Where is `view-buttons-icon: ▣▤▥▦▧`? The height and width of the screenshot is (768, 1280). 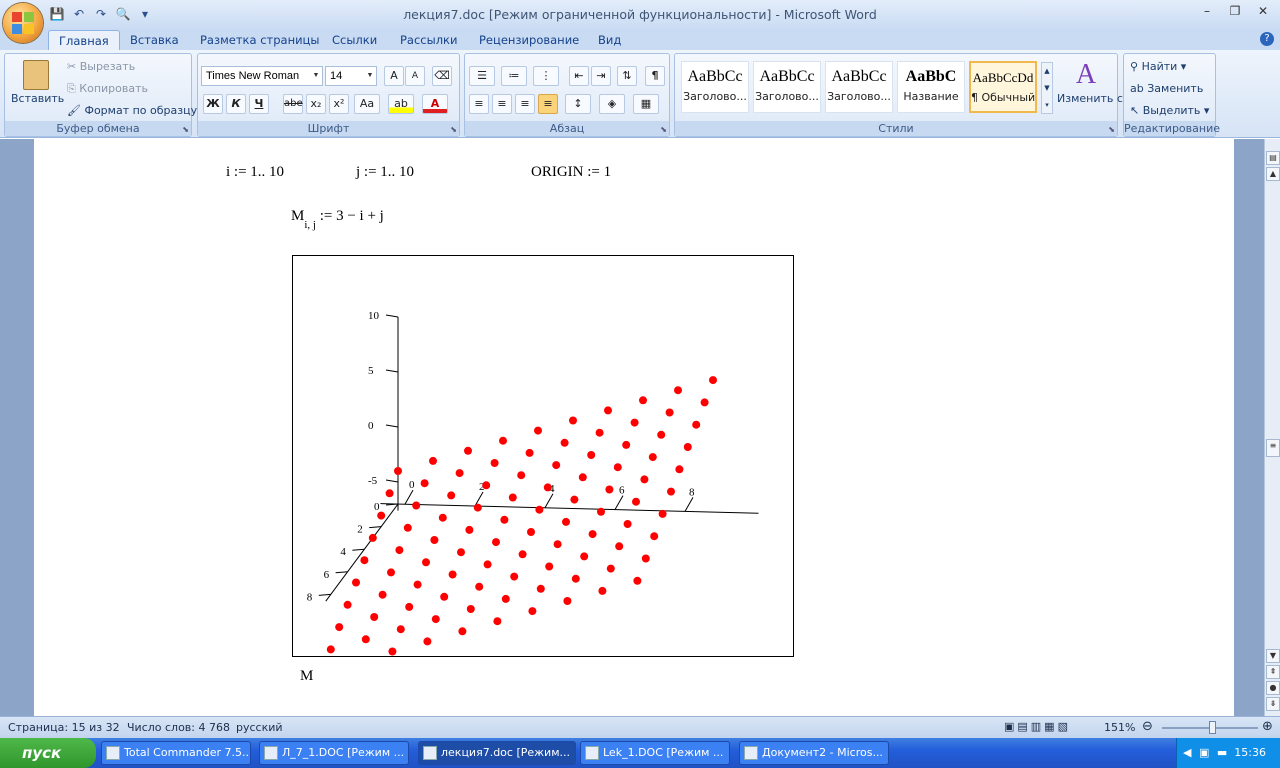
view-buttons-icon: ▣▤▥▦▧ is located at coordinates (1049, 726).